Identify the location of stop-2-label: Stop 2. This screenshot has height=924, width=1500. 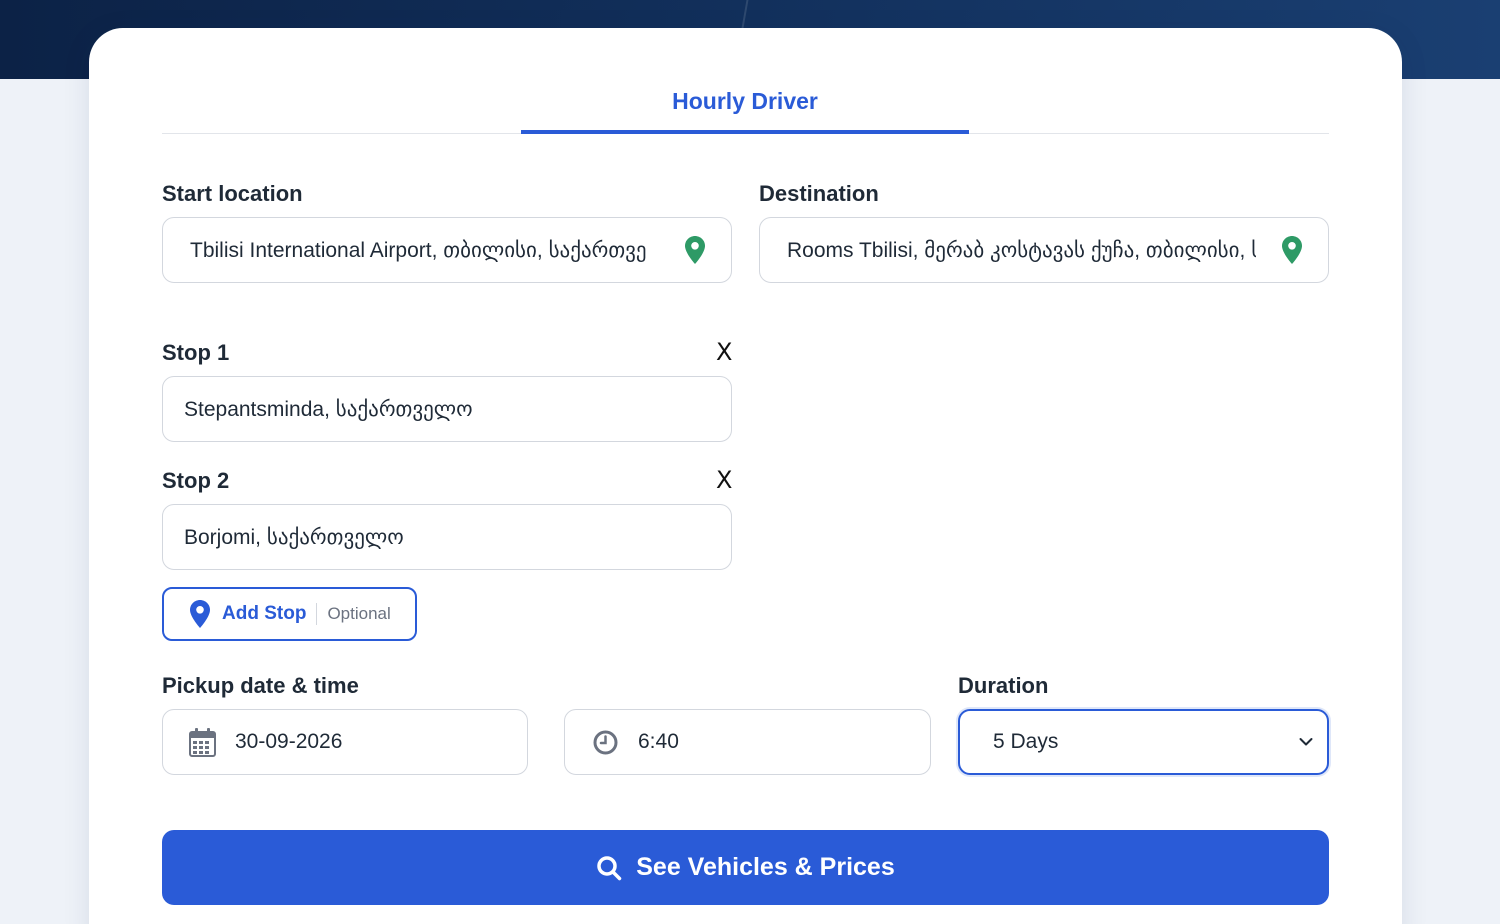
(196, 480).